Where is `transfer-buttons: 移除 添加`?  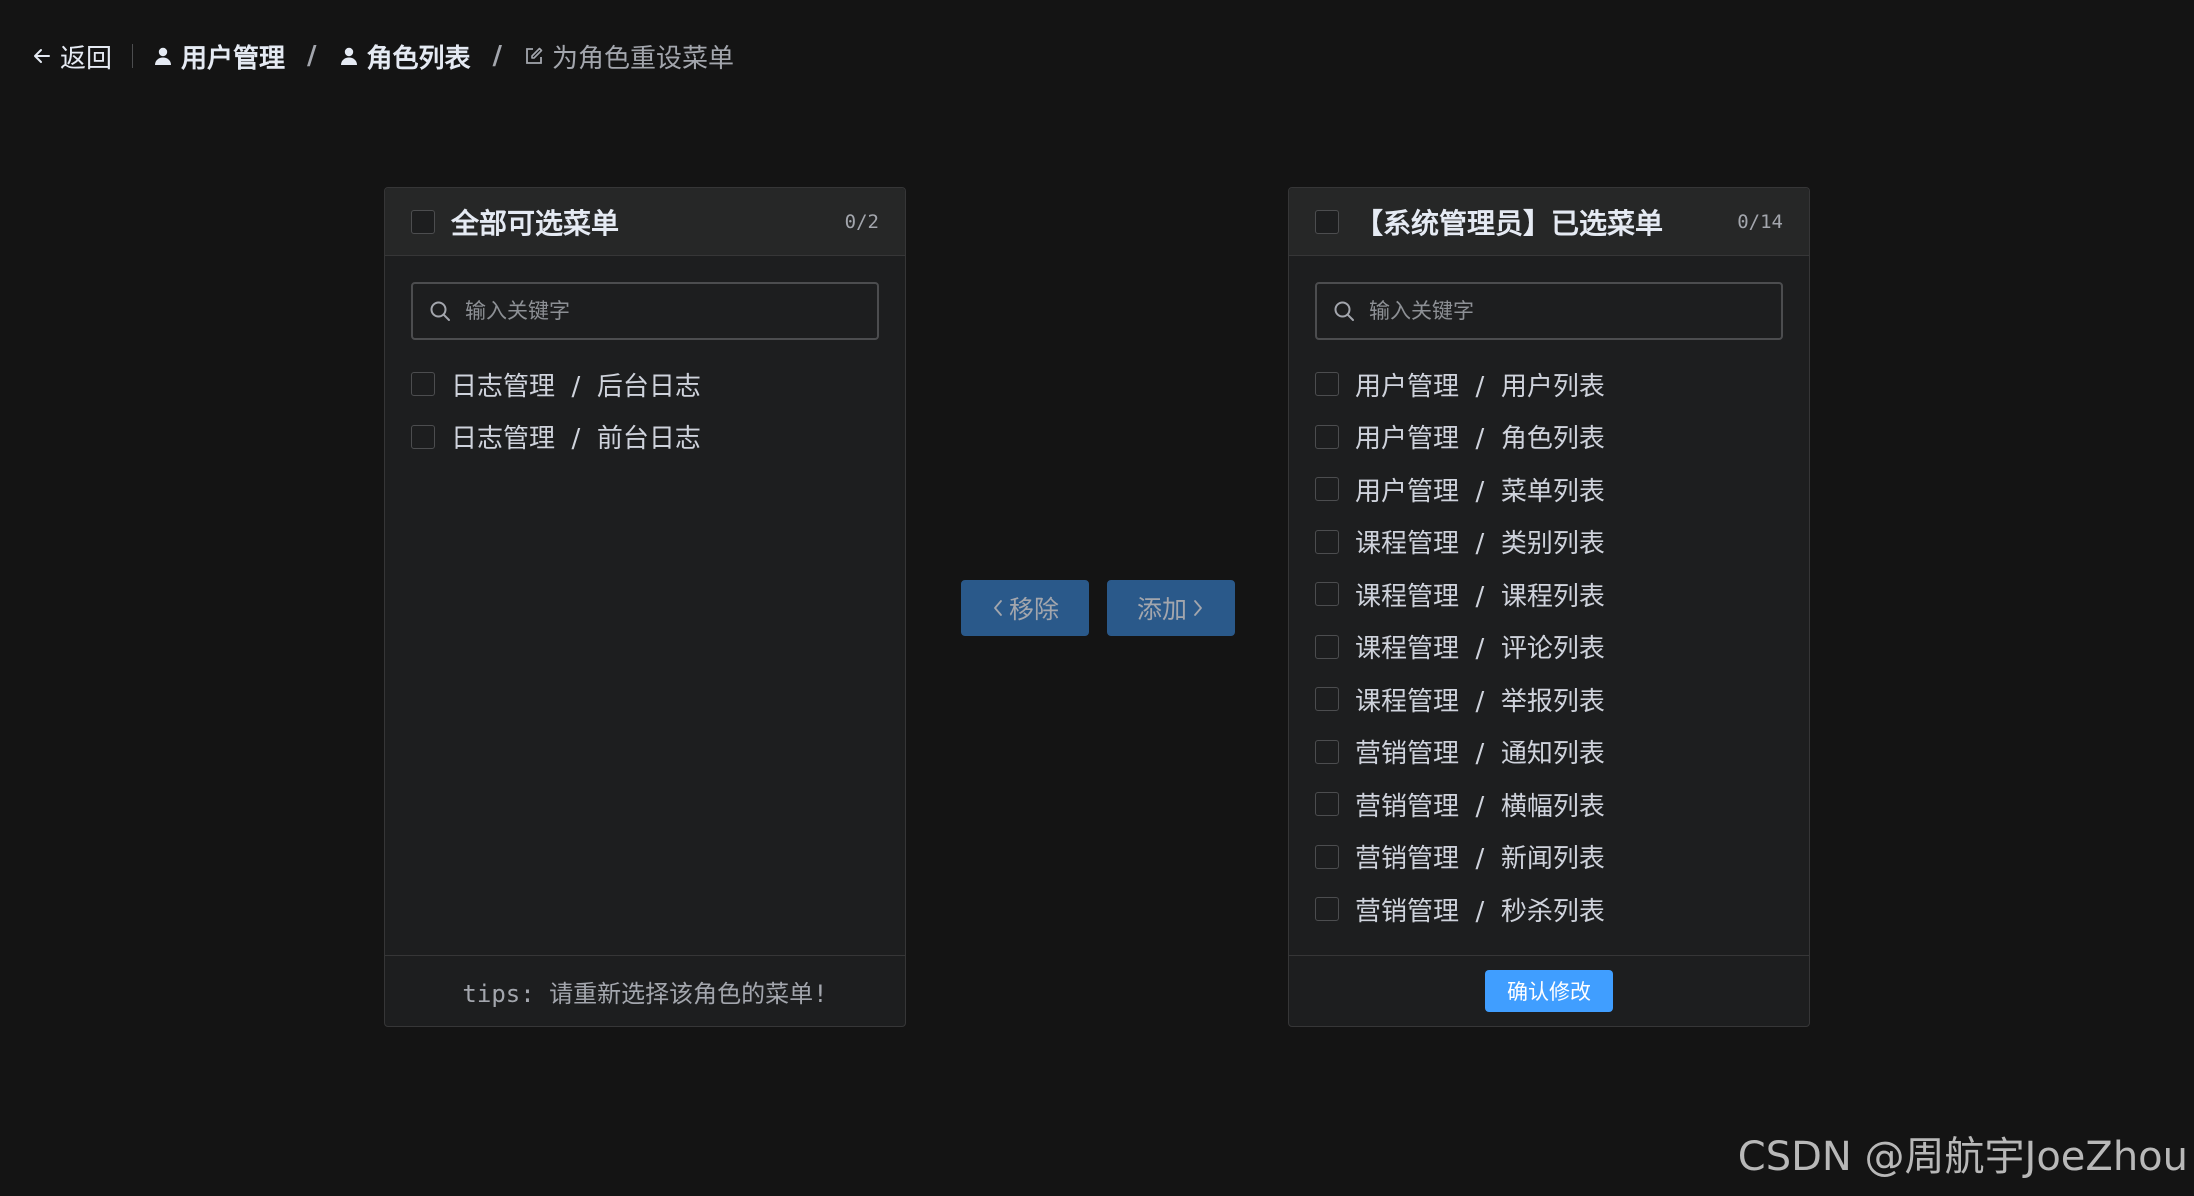 transfer-buttons: 移除 添加 is located at coordinates (1098, 608).